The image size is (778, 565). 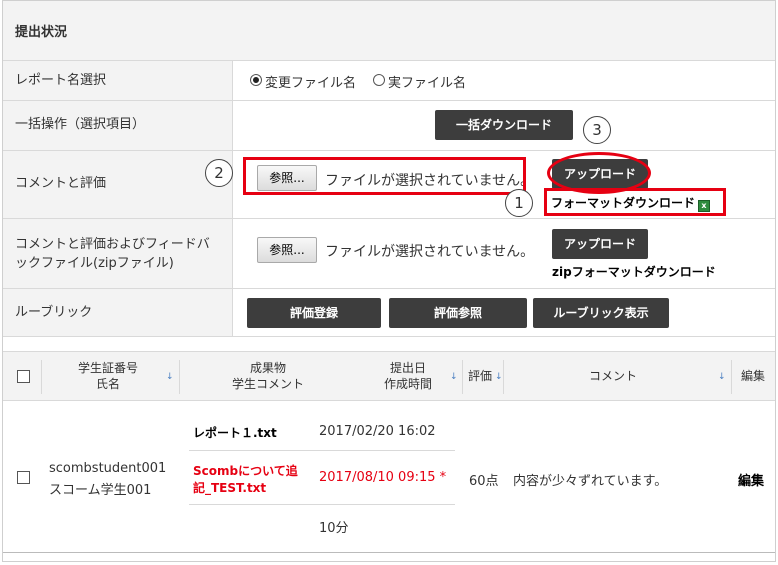 I want to click on rubric-row: ルーブリック 評価登録 評価参照 ルーブリック表示, so click(x=389, y=313).